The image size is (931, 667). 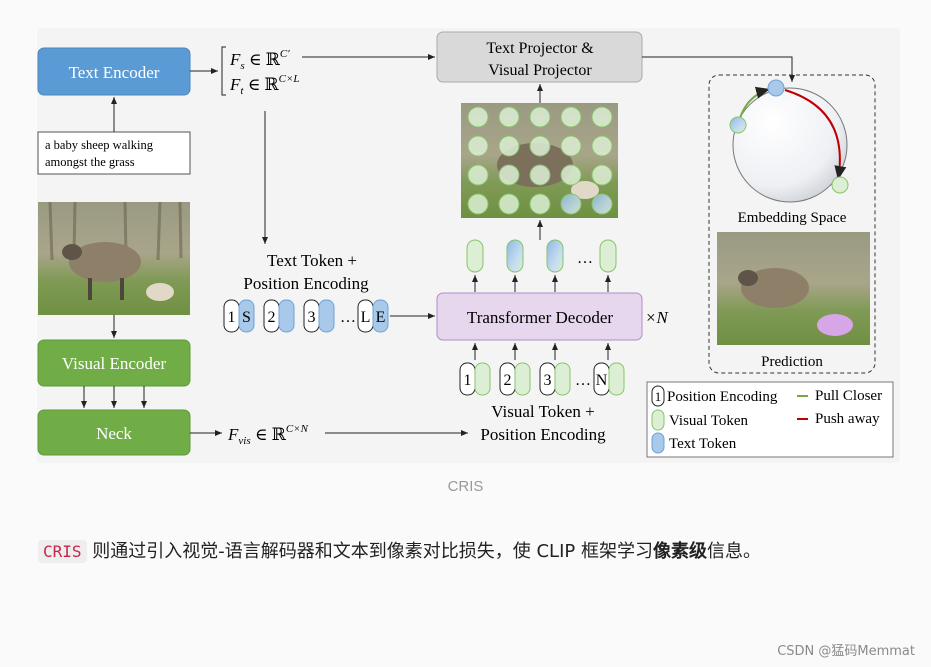 What do you see at coordinates (381, 317) in the screenshot?
I see `svg-text: E` at bounding box center [381, 317].